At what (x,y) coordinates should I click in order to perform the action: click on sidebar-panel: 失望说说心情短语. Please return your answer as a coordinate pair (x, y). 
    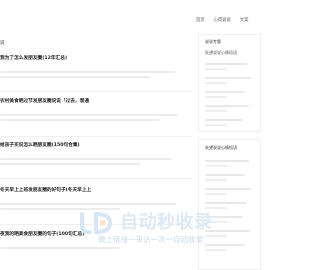
    Looking at the image, I should click on (229, 204).